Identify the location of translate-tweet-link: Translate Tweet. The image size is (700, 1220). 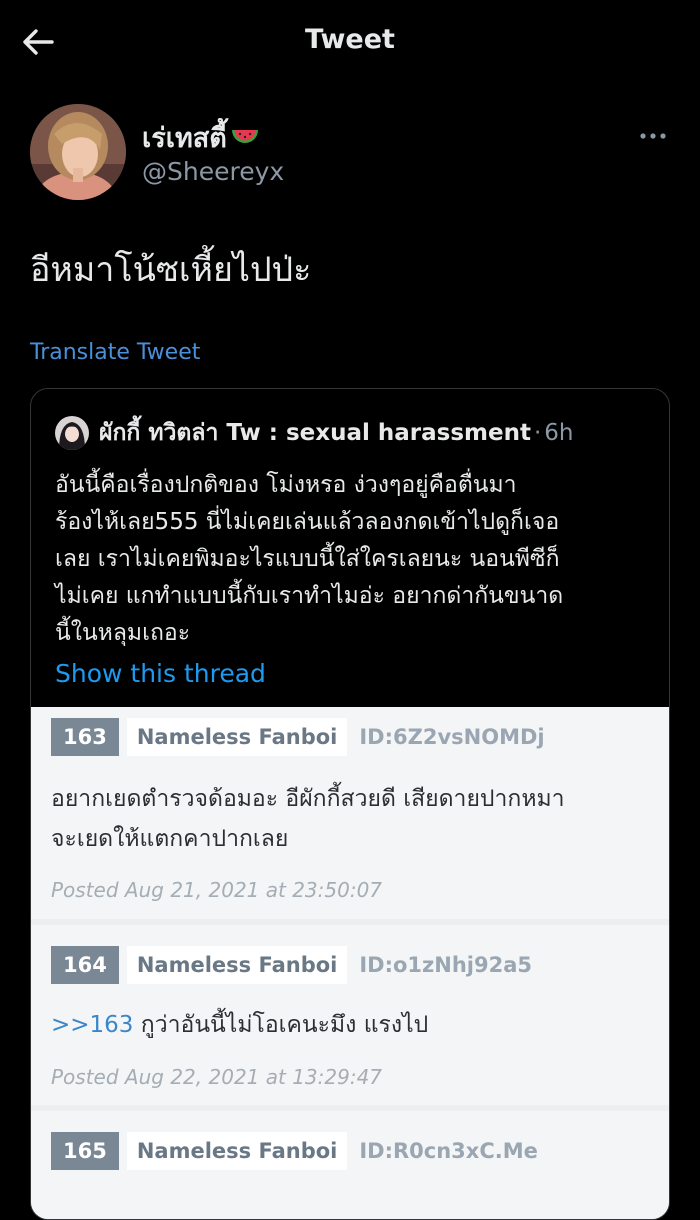
(115, 352).